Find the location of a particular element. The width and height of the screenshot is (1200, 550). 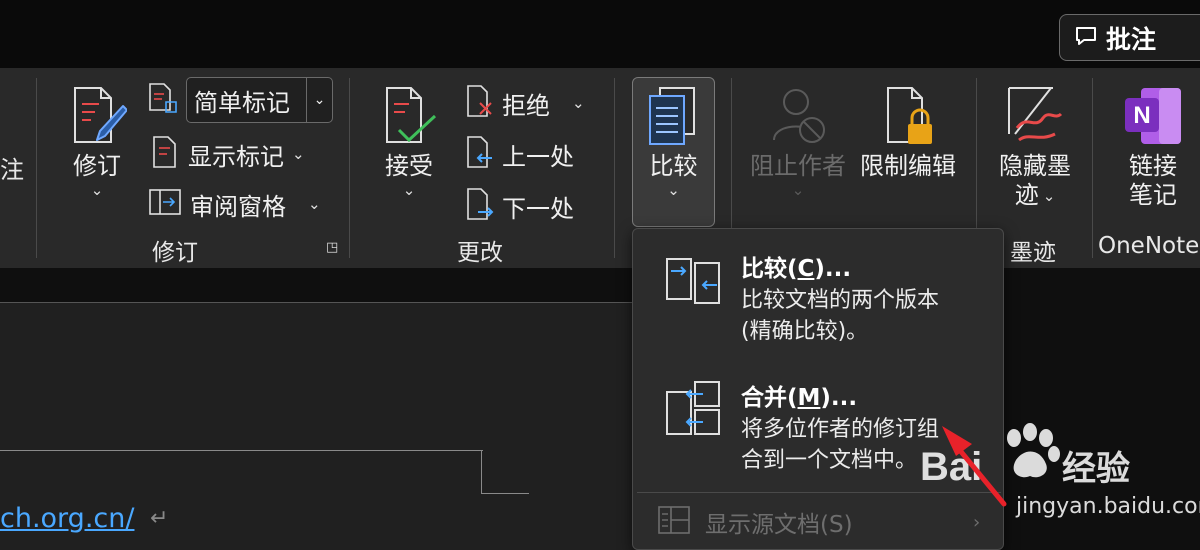

red-arrow-annotation is located at coordinates (976, 465).